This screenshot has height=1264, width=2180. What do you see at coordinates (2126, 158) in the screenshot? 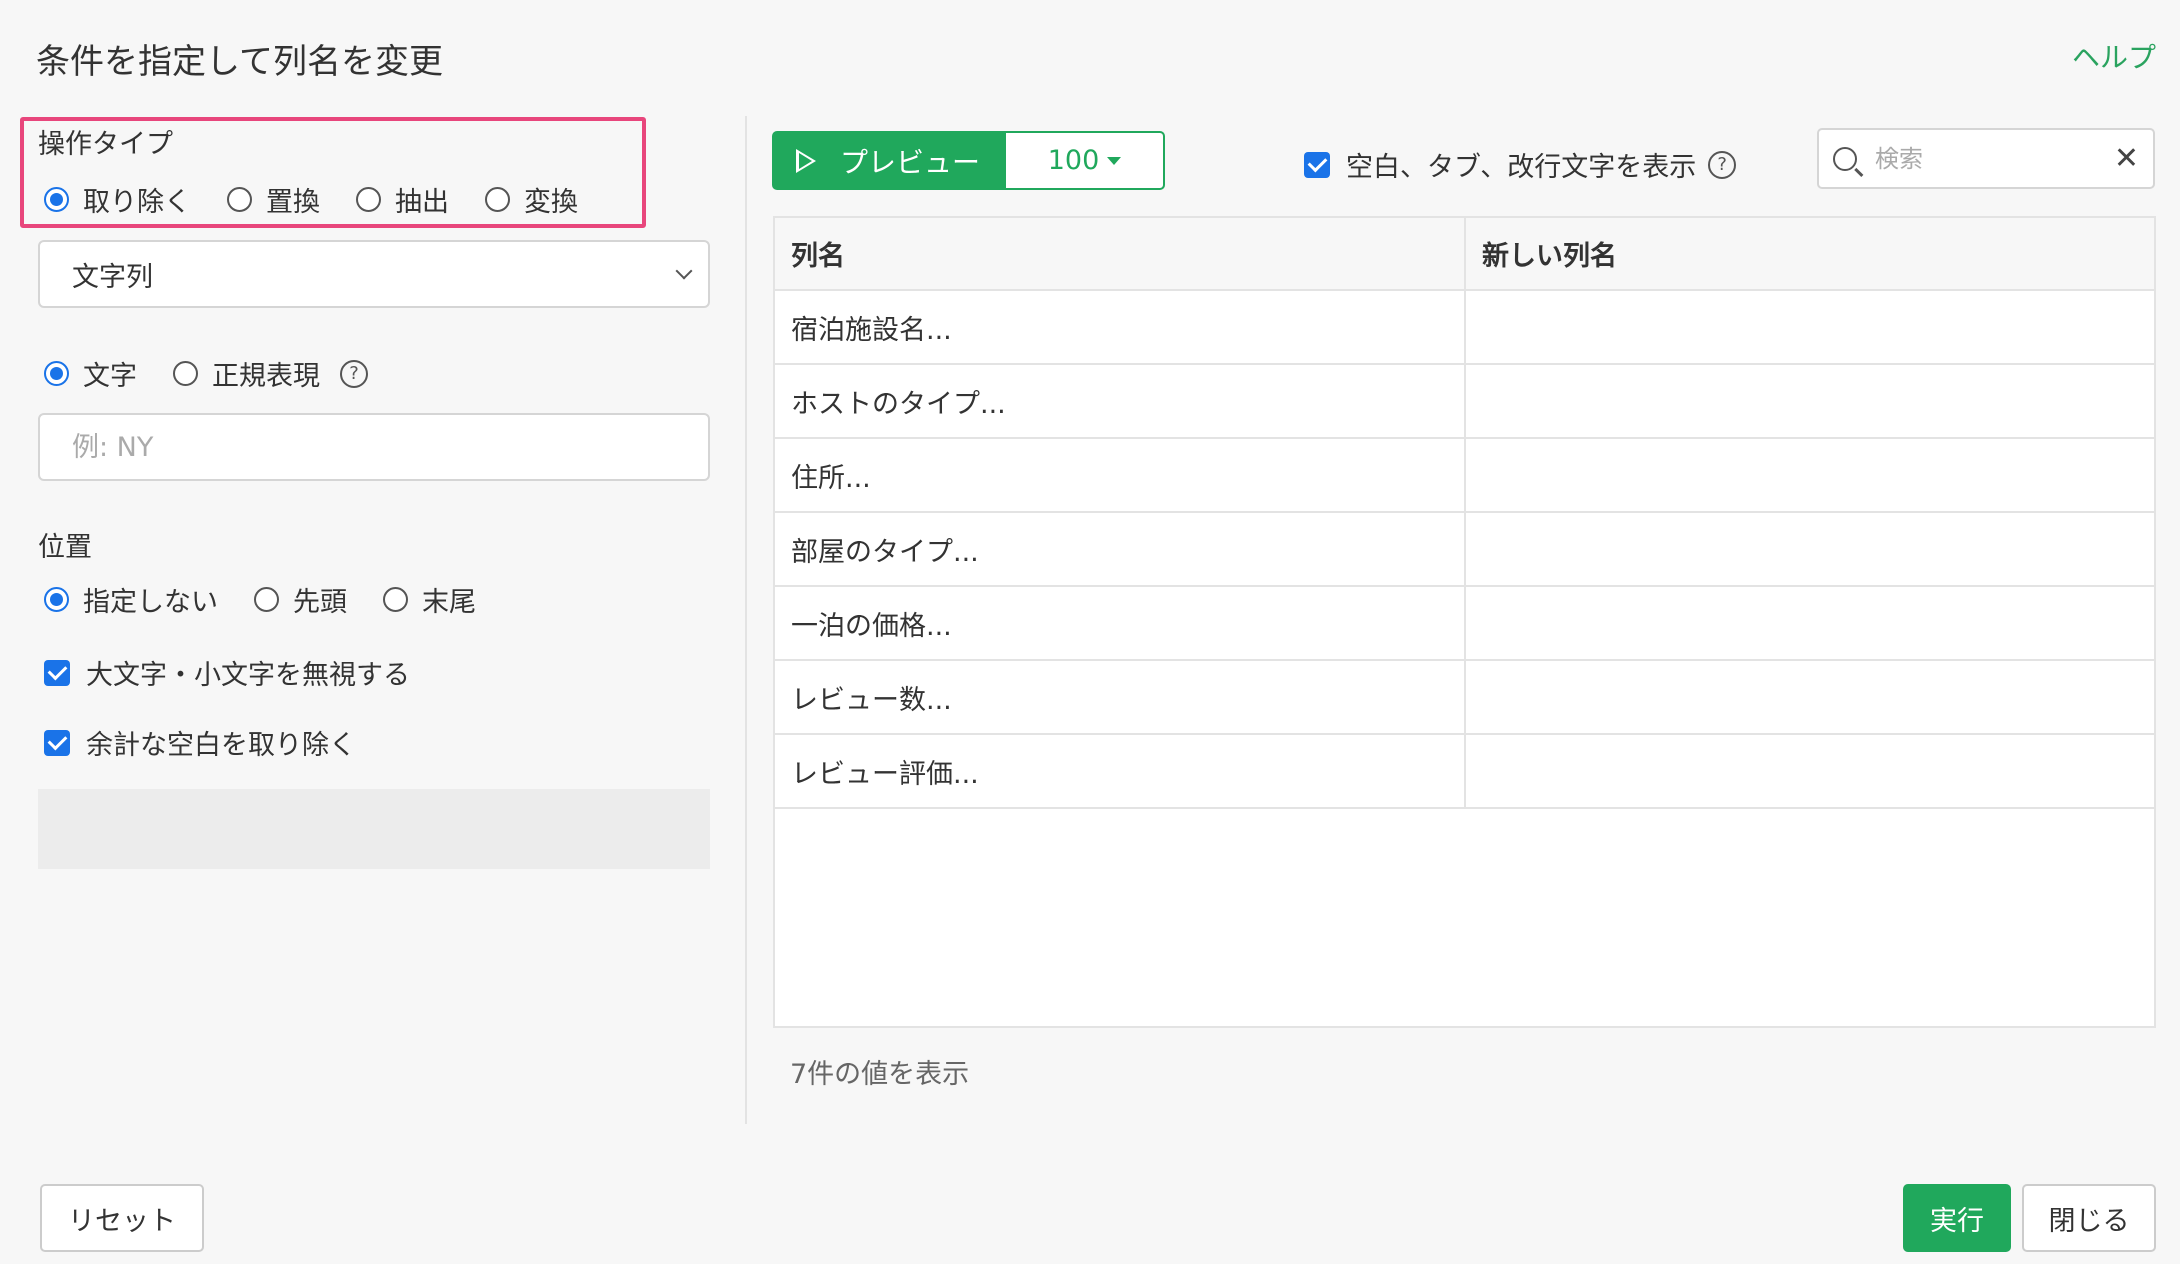
I see `clear-icon: ✕` at bounding box center [2126, 158].